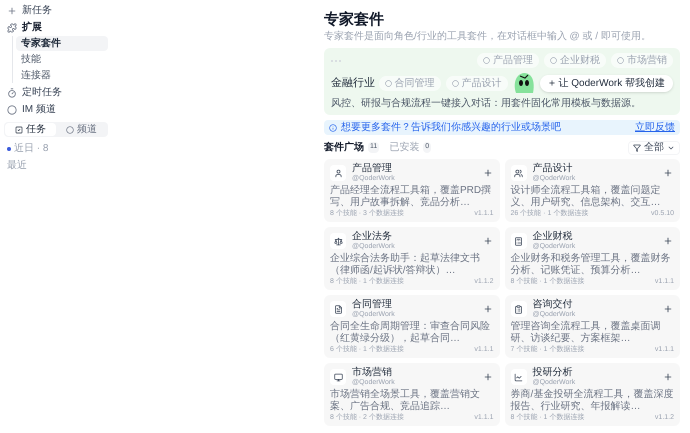  What do you see at coordinates (56, 109) in the screenshot?
I see `sidebar-item: IM 频道` at bounding box center [56, 109].